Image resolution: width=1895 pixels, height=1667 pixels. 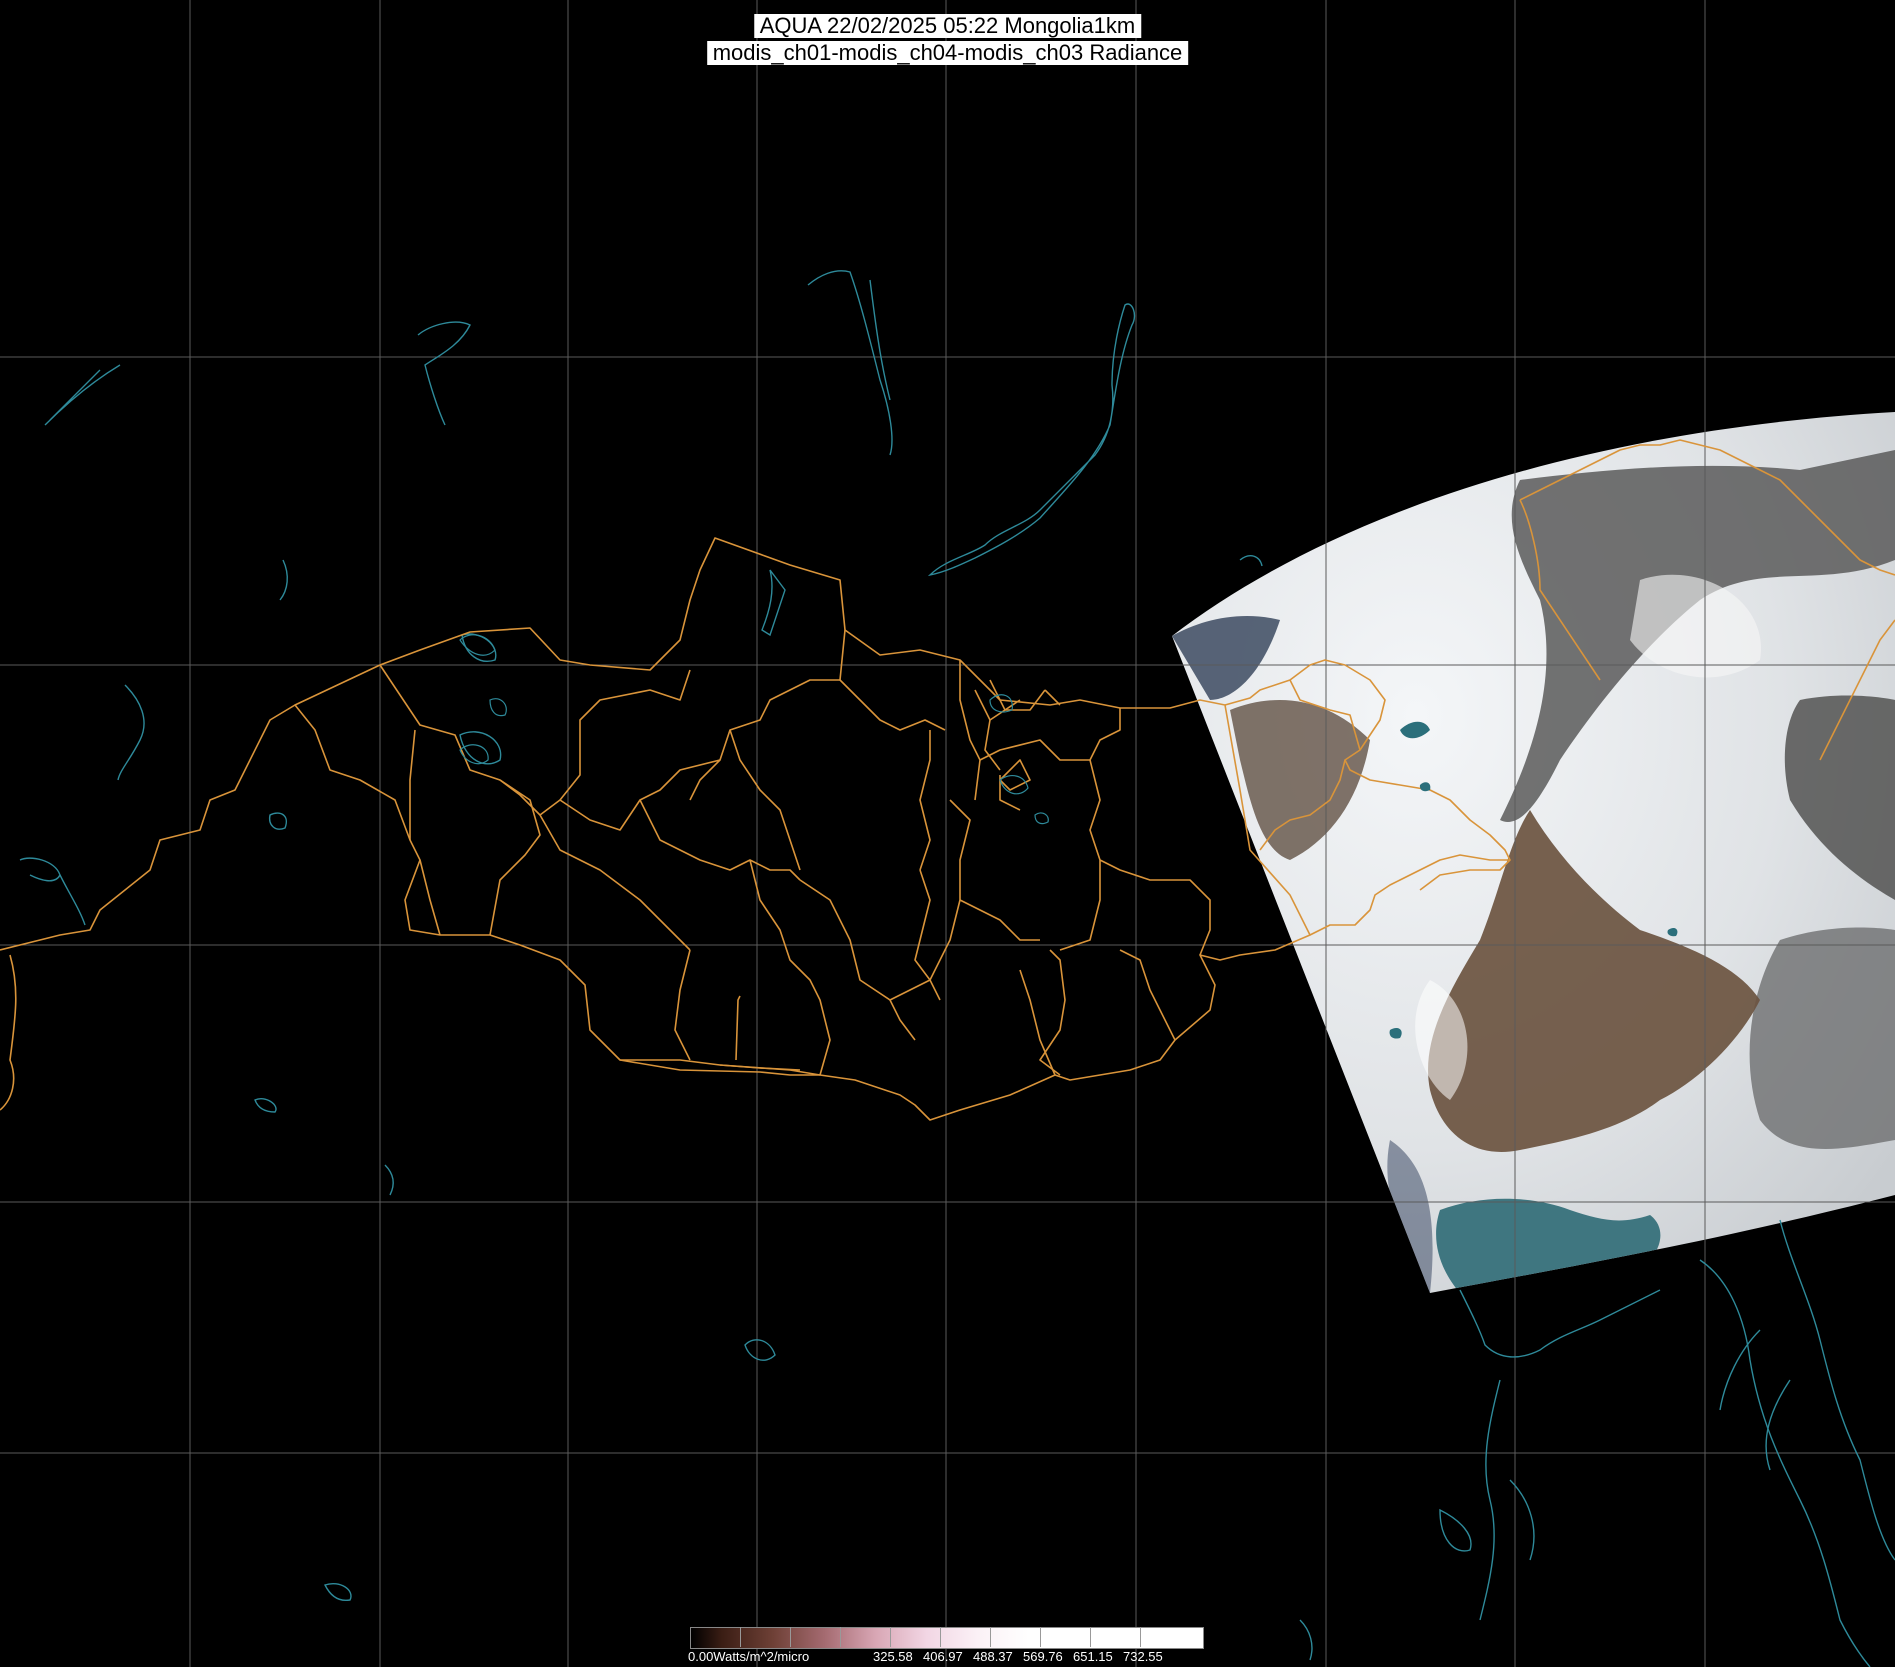 I want to click on colorbar-label: 406.97, so click(x=943, y=1656).